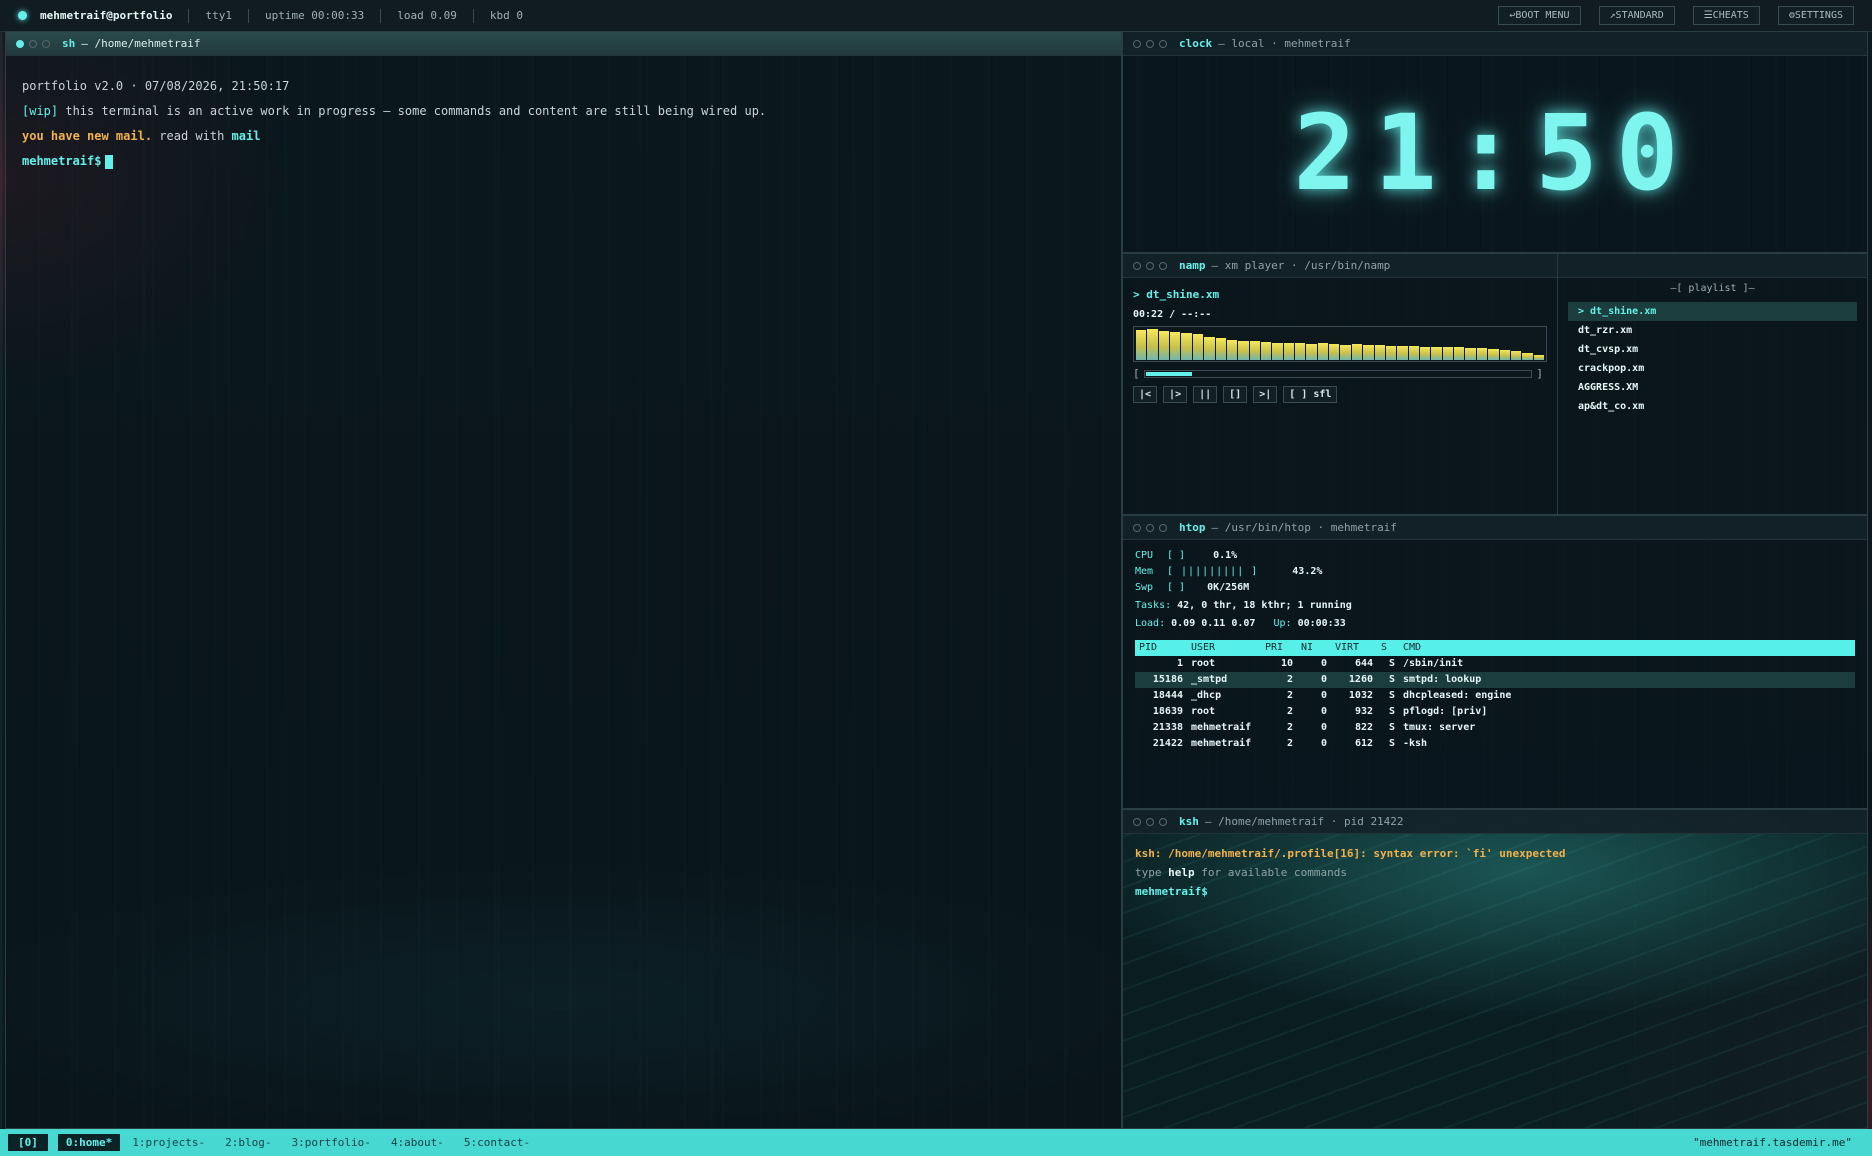 The height and width of the screenshot is (1156, 1872). I want to click on table-row: 1 root 10 0 644 S/sbin/init, so click(1495, 664).